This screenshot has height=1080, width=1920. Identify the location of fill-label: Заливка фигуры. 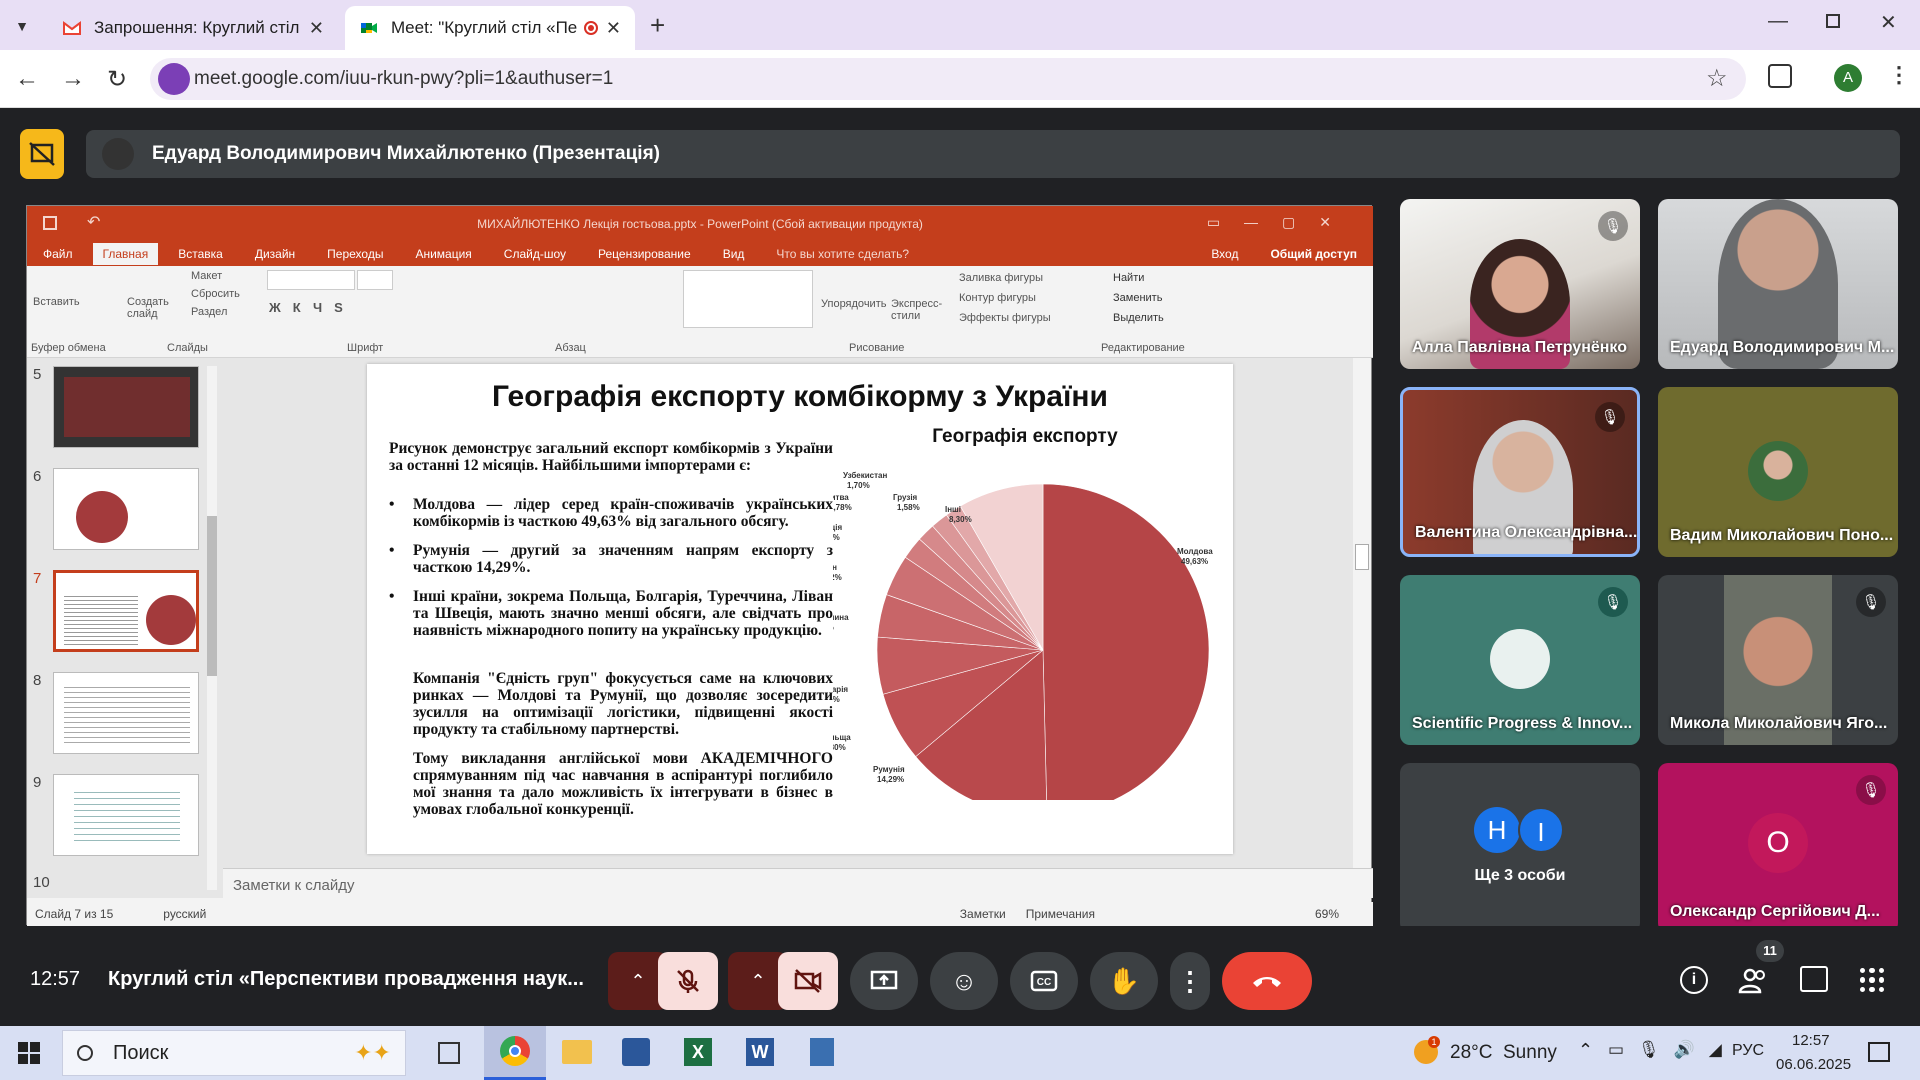
(1001, 278).